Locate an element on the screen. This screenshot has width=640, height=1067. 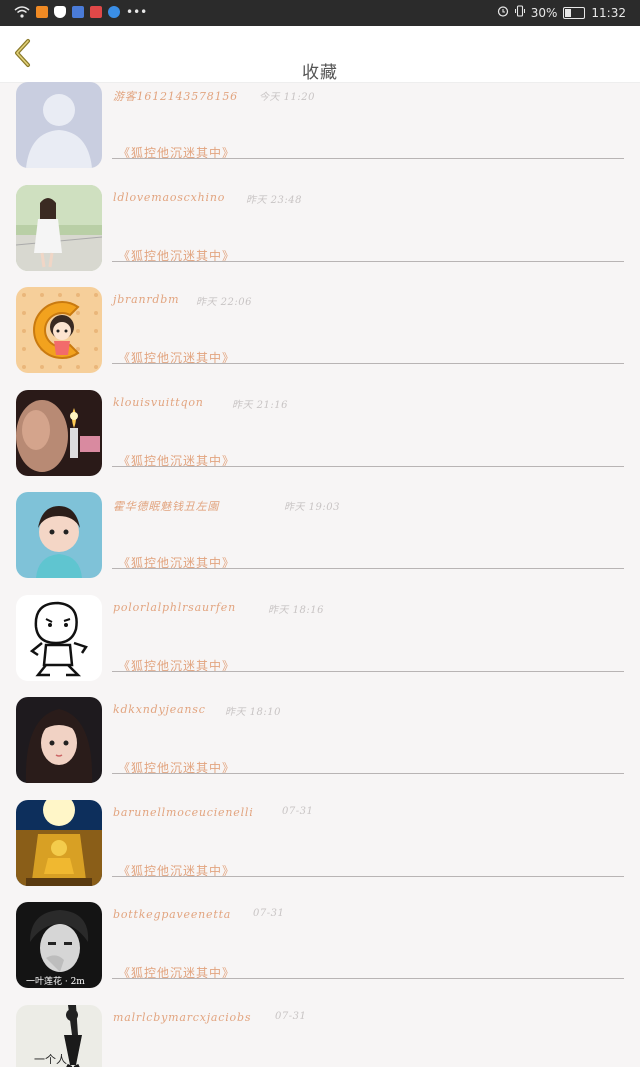
battery-percent: 30% is located at coordinates (544, 12).